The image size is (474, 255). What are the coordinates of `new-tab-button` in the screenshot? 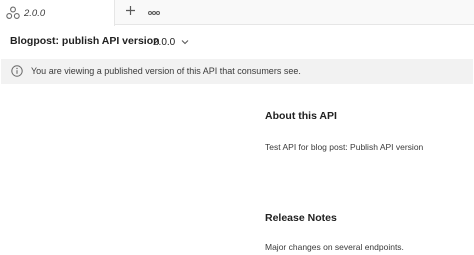 It's located at (130, 12).